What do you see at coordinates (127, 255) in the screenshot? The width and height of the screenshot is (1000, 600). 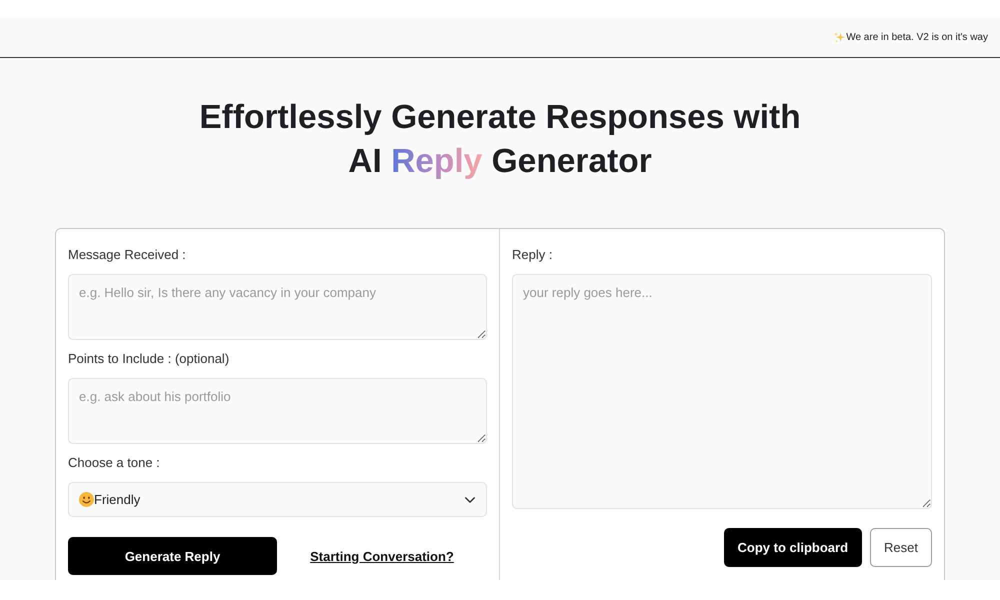 I see `field-label: Message Received :` at bounding box center [127, 255].